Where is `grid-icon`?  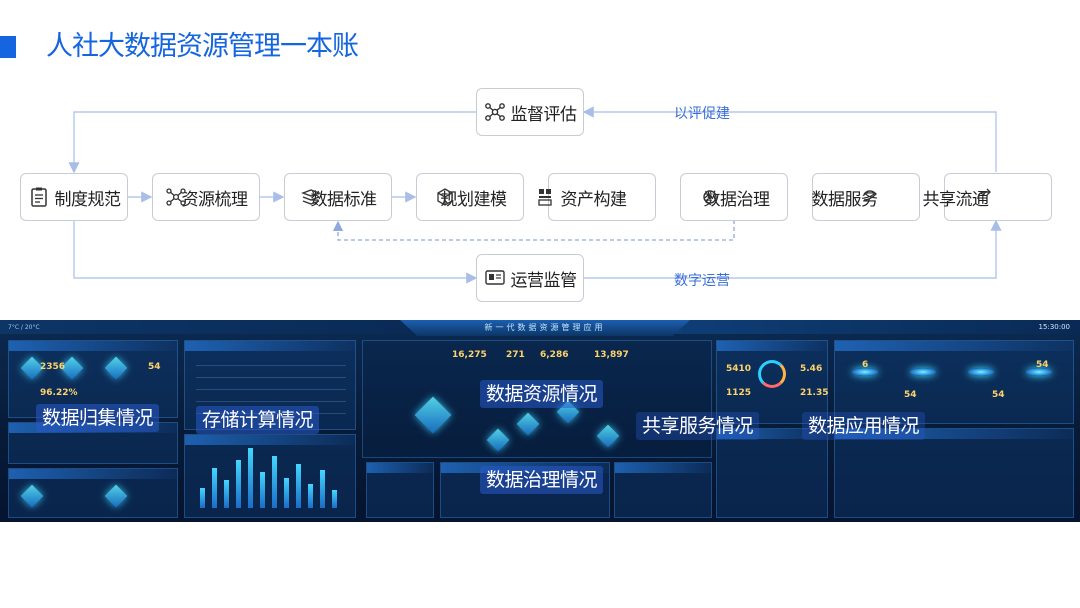
grid-icon is located at coordinates (545, 197).